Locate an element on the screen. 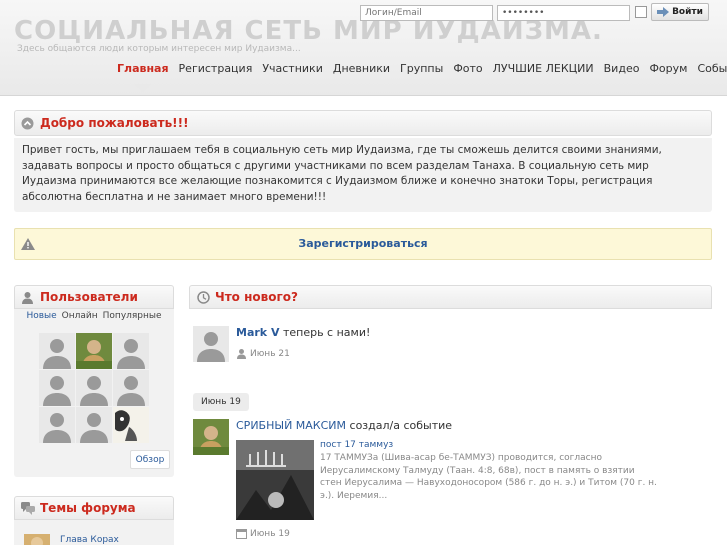 The height and width of the screenshot is (545, 727). nav-video: Видео is located at coordinates (622, 71).